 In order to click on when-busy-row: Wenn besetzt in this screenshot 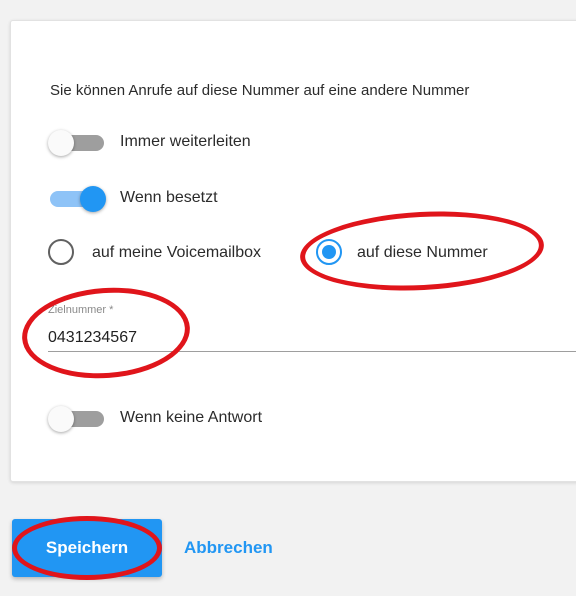, I will do `click(133, 198)`.